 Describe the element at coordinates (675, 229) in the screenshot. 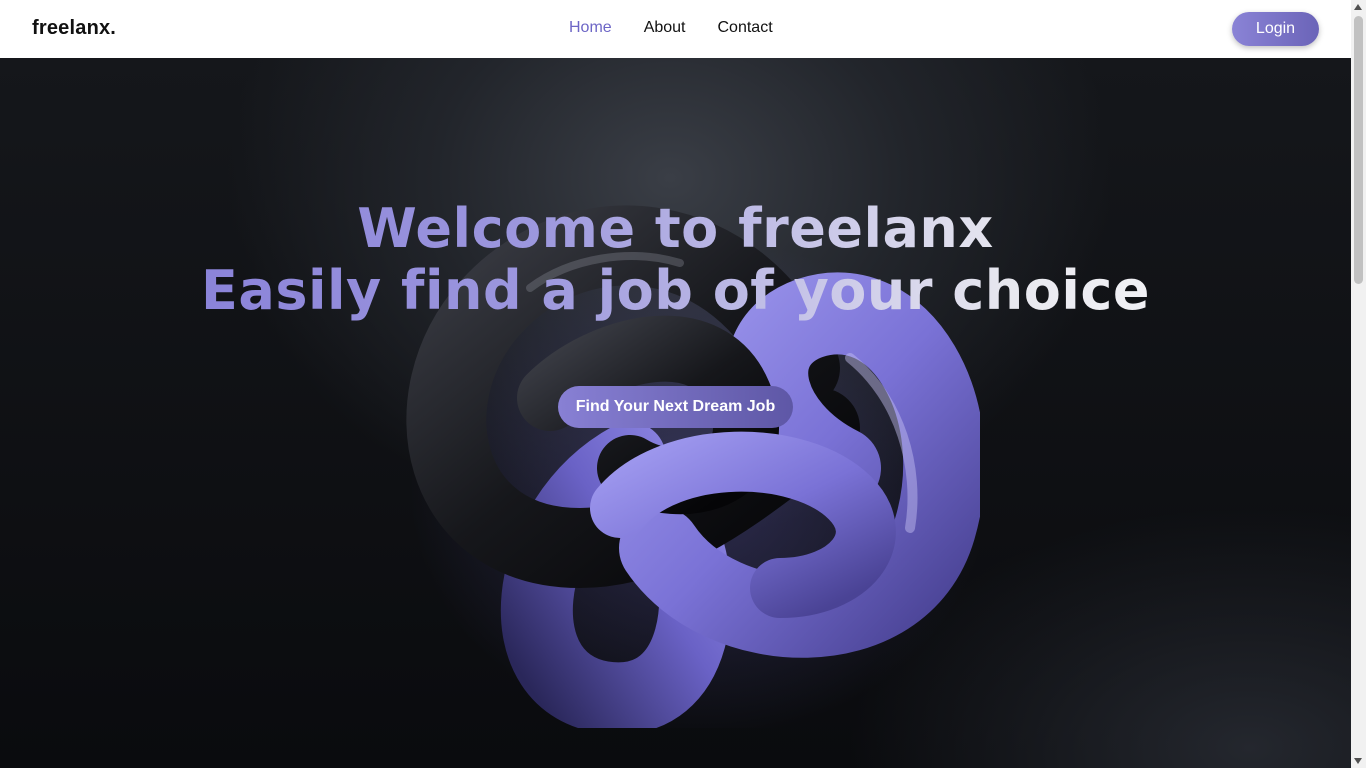

I see `hero-title-line-1: Welcome to freelanx` at that location.